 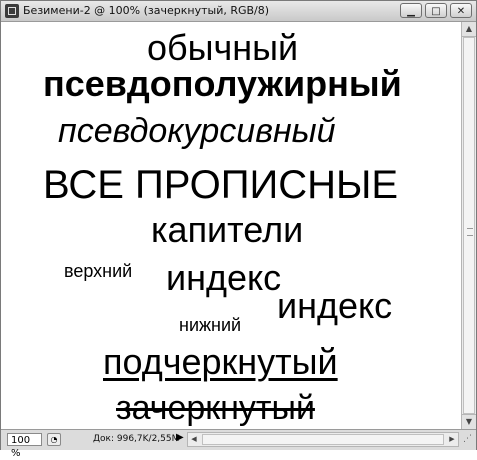 I want to click on vertical-scrollbar: ▲ ▼, so click(x=468, y=225).